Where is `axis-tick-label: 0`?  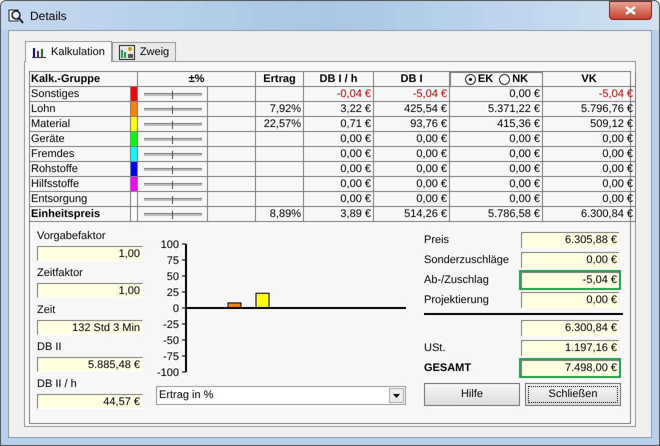
axis-tick-label: 0 is located at coordinates (175, 309).